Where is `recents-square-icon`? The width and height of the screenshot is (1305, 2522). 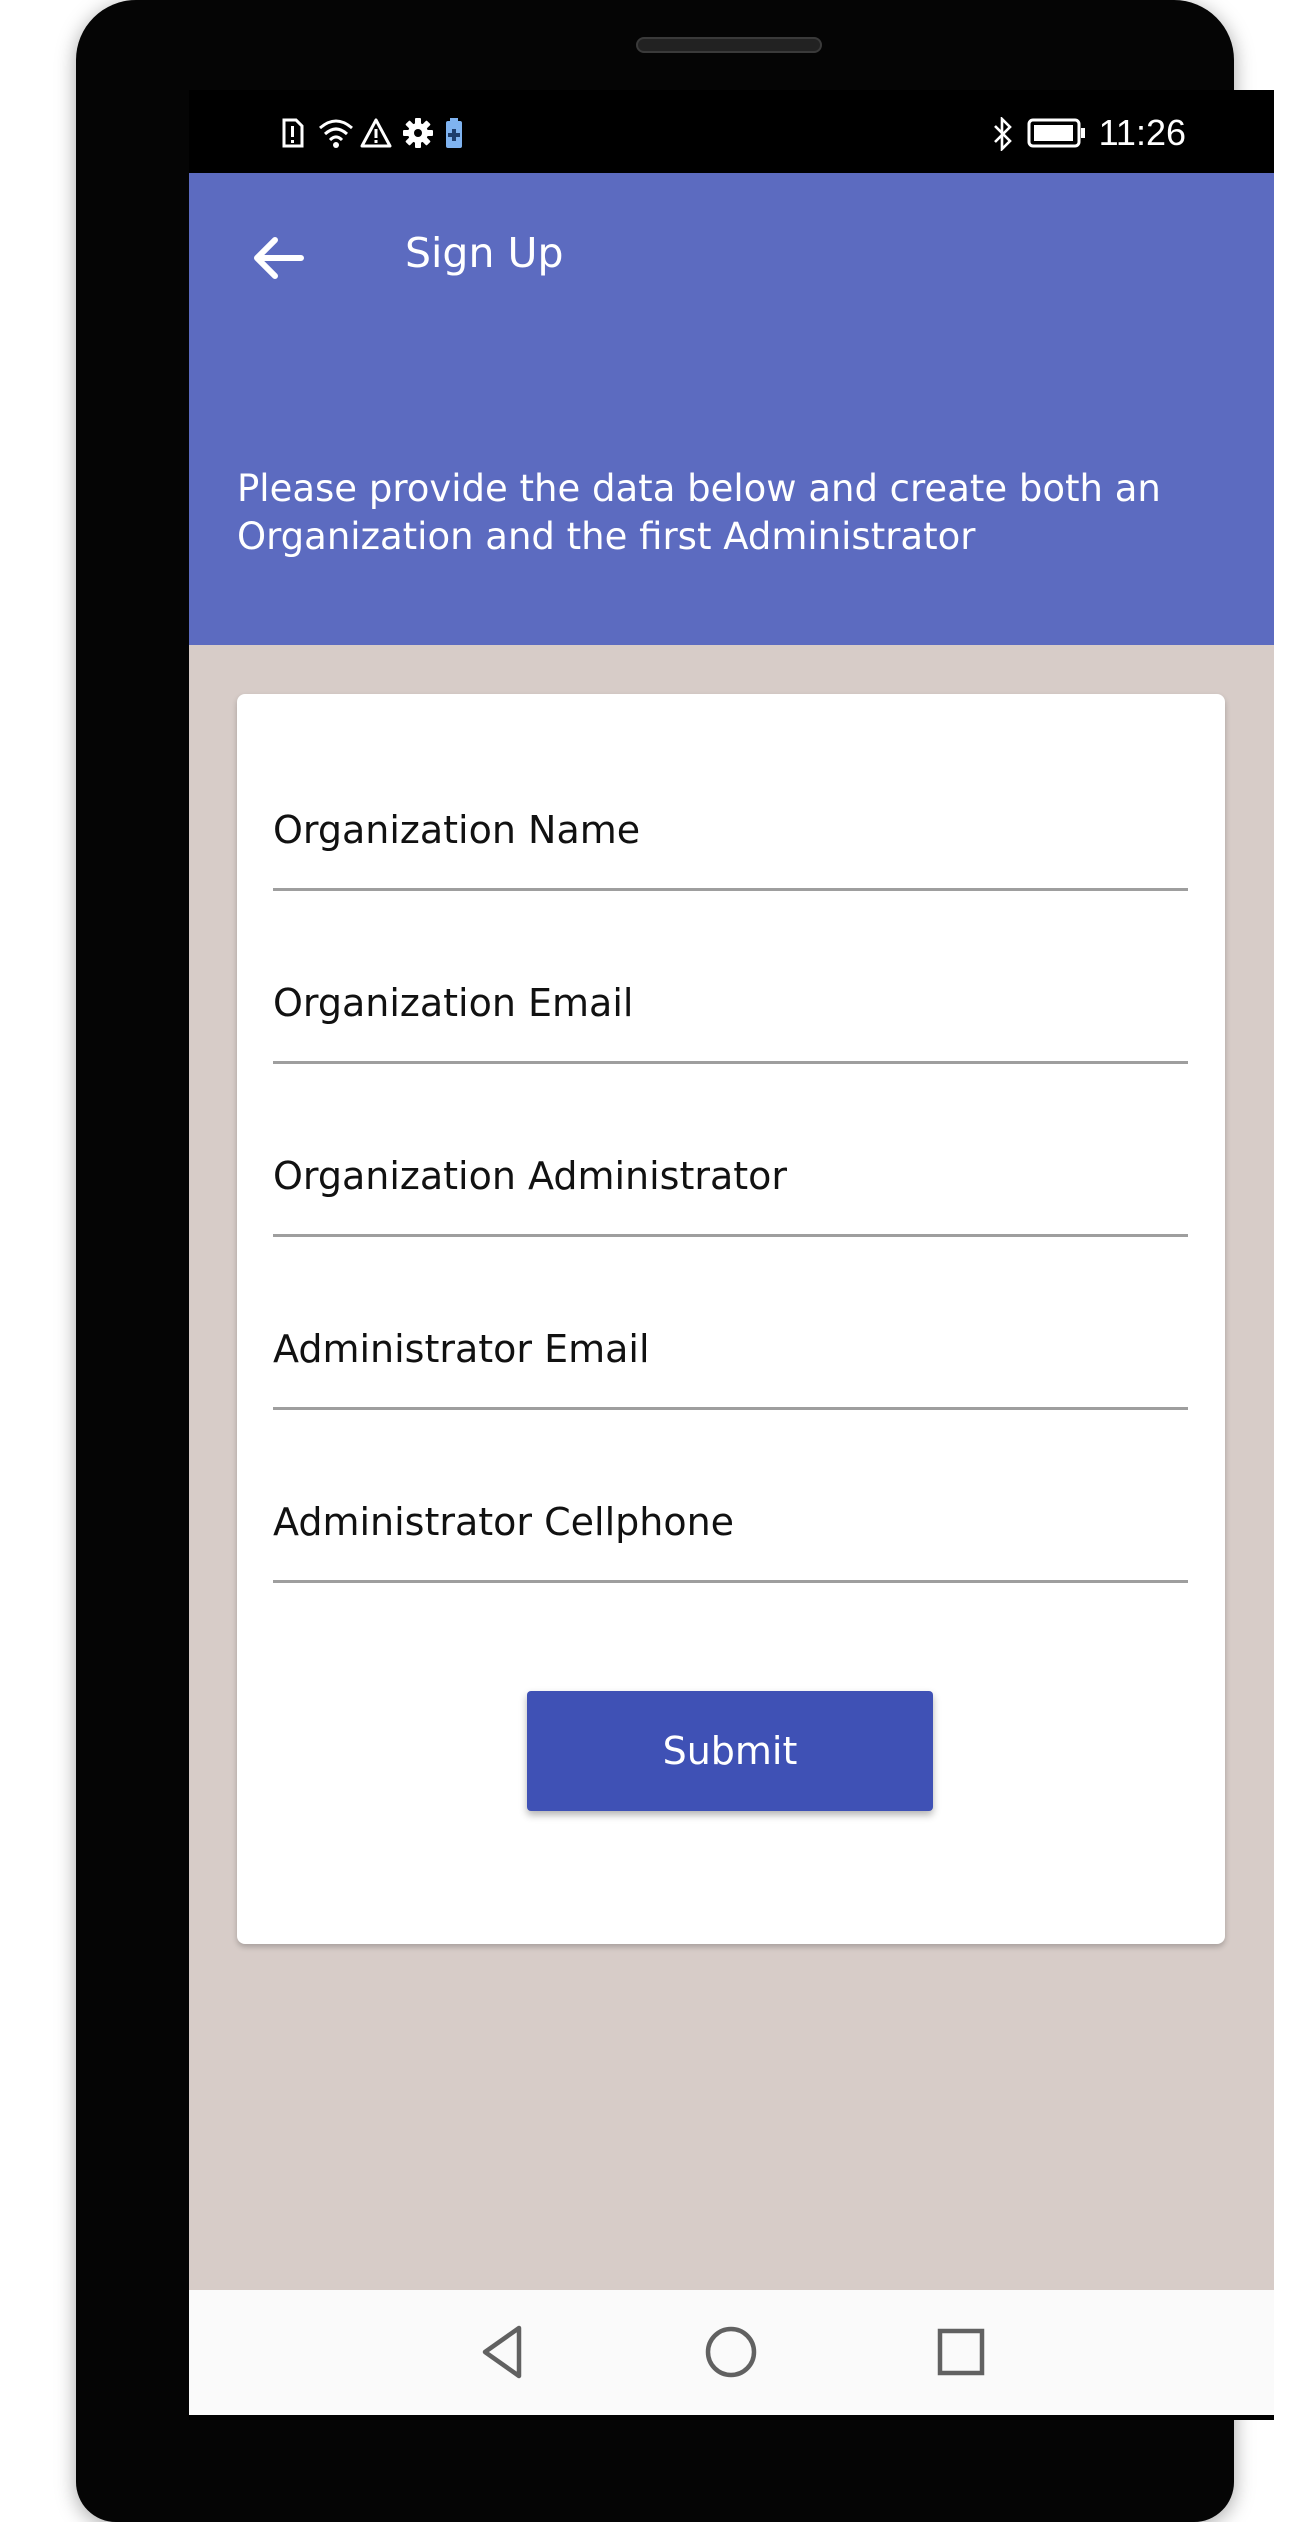
recents-square-icon is located at coordinates (961, 2352).